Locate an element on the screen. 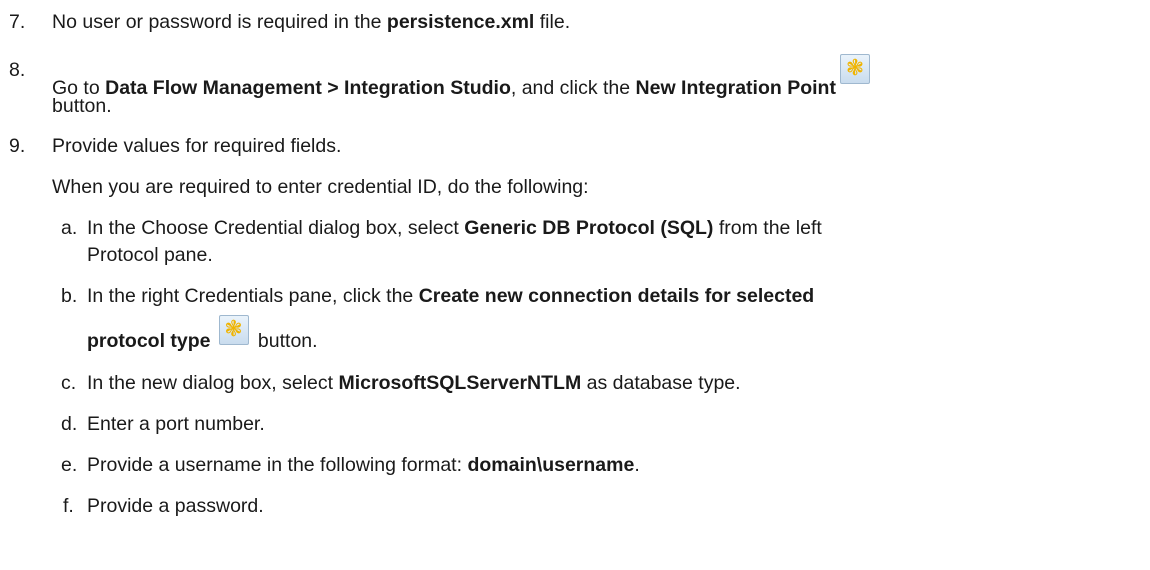 Image resolution: width=1150 pixels, height=570 pixels. substep-letter: c. is located at coordinates (69, 383).